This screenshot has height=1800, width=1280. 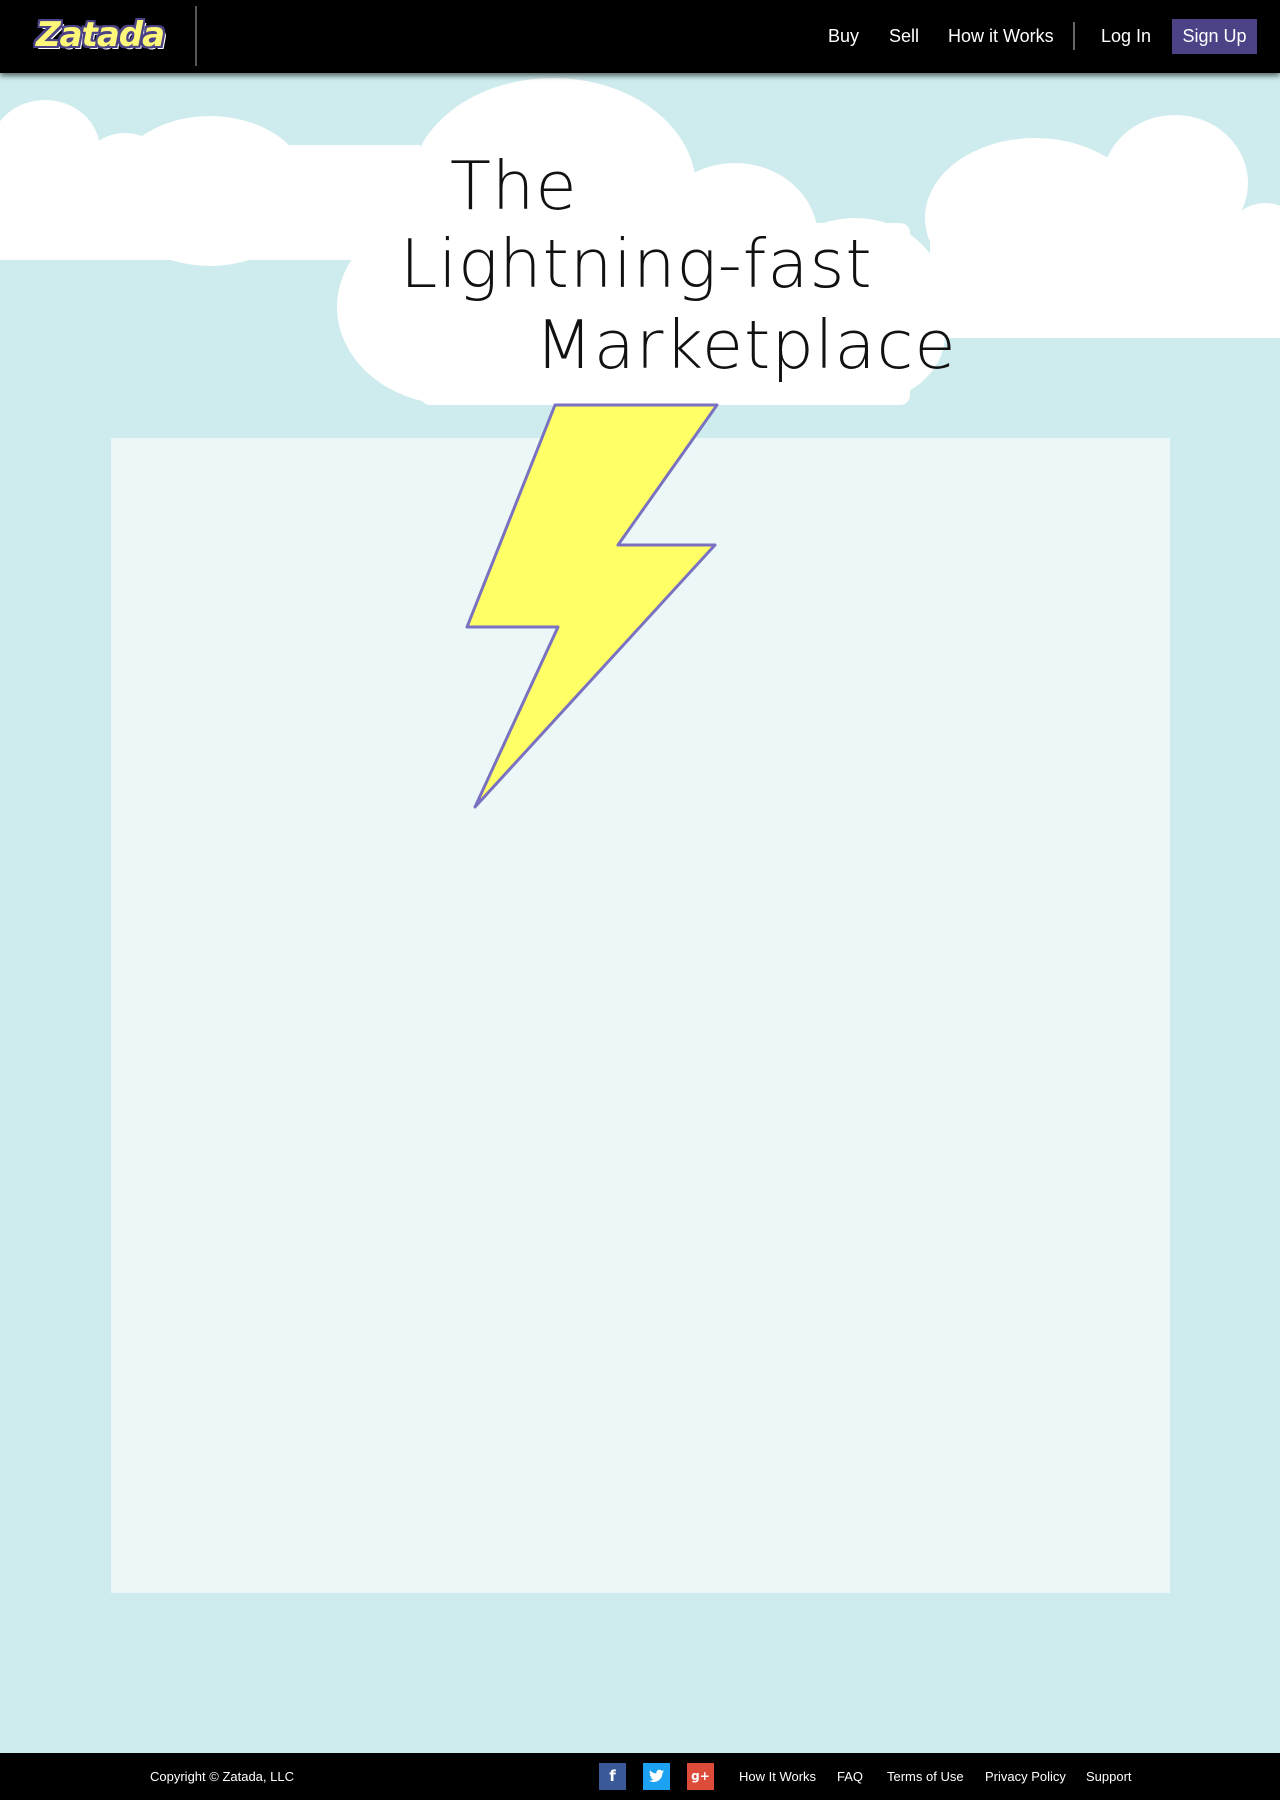 What do you see at coordinates (925, 1776) in the screenshot?
I see `footer-terms-link: Terms of Use` at bounding box center [925, 1776].